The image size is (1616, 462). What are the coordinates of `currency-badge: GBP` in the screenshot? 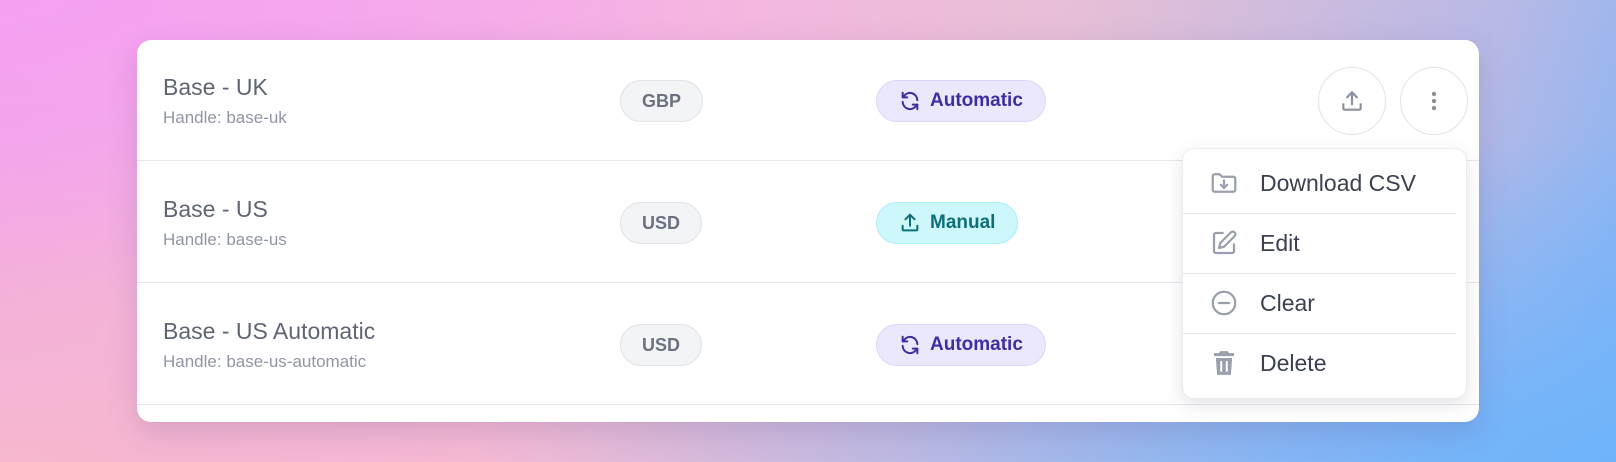 It's located at (662, 101).